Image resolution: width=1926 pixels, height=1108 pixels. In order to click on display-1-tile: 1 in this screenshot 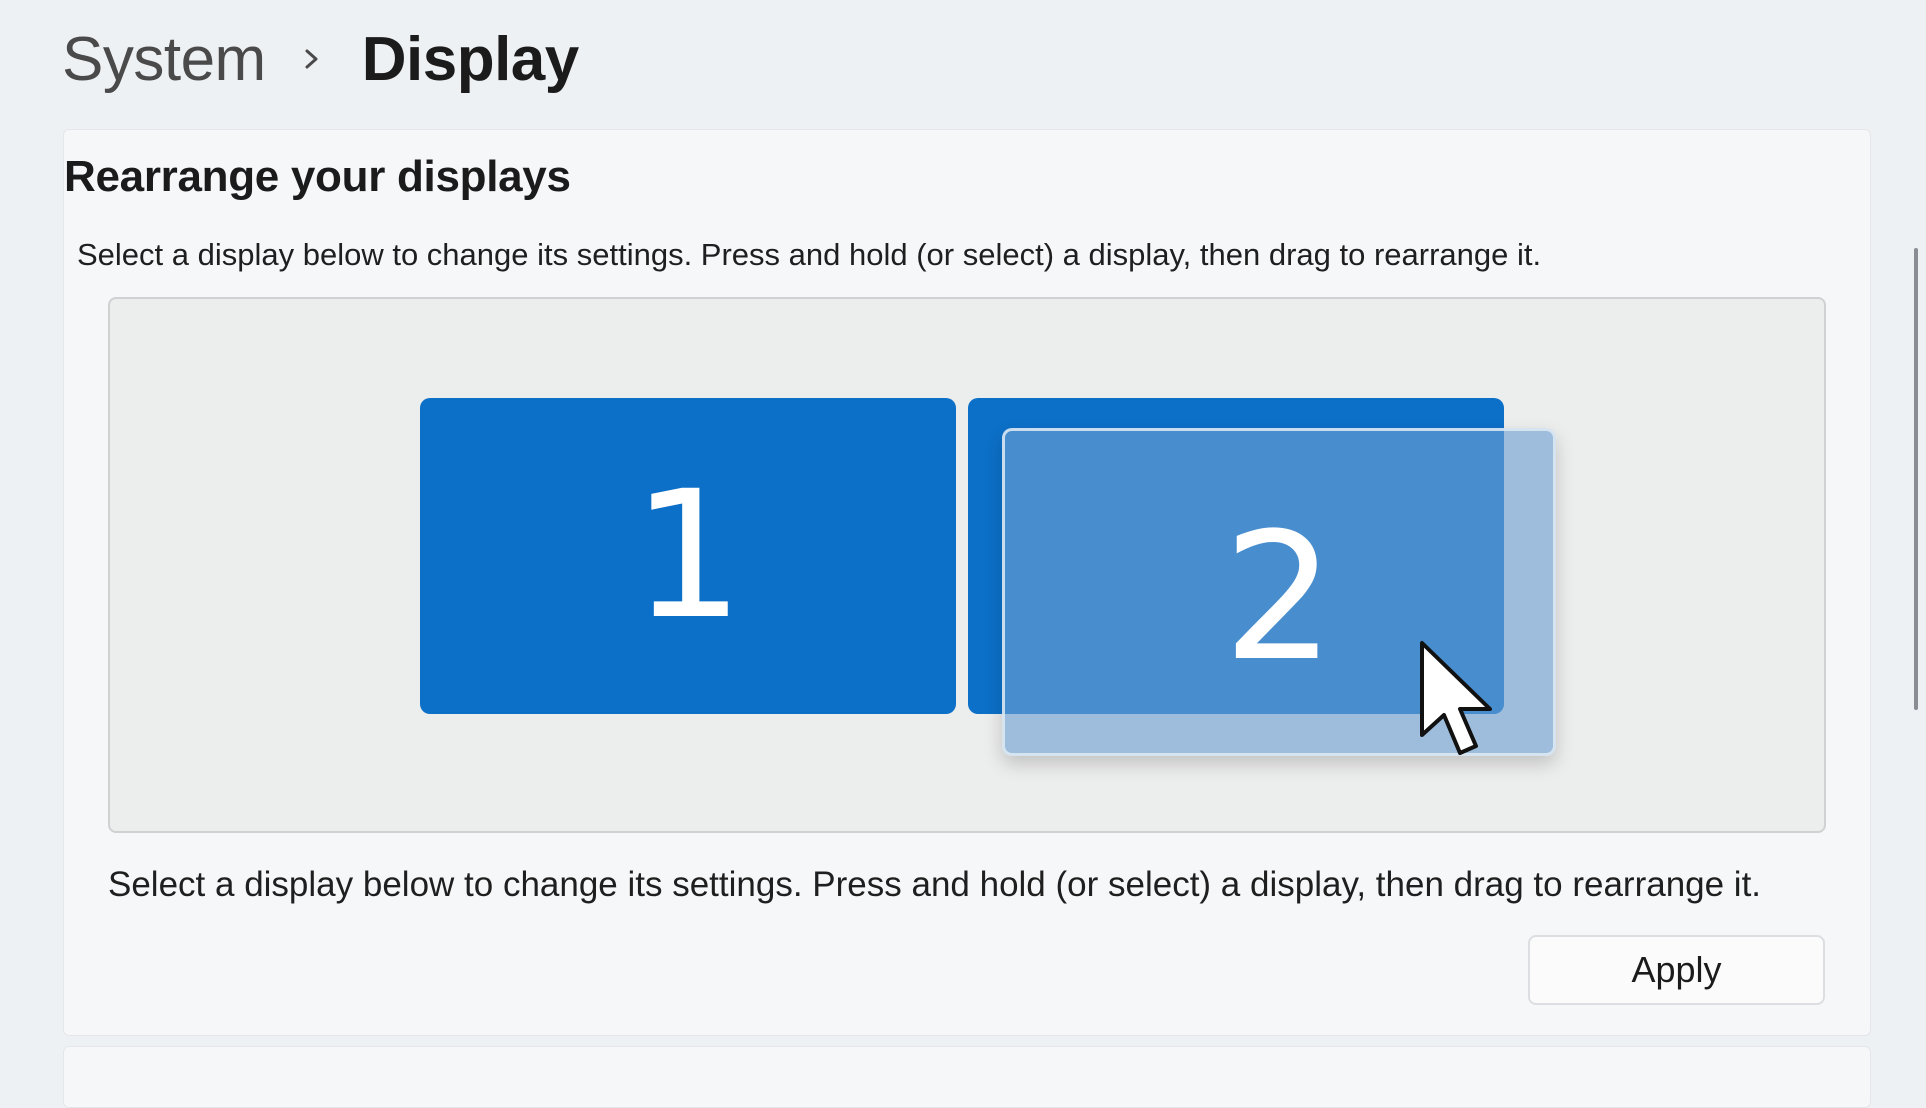, I will do `click(688, 556)`.